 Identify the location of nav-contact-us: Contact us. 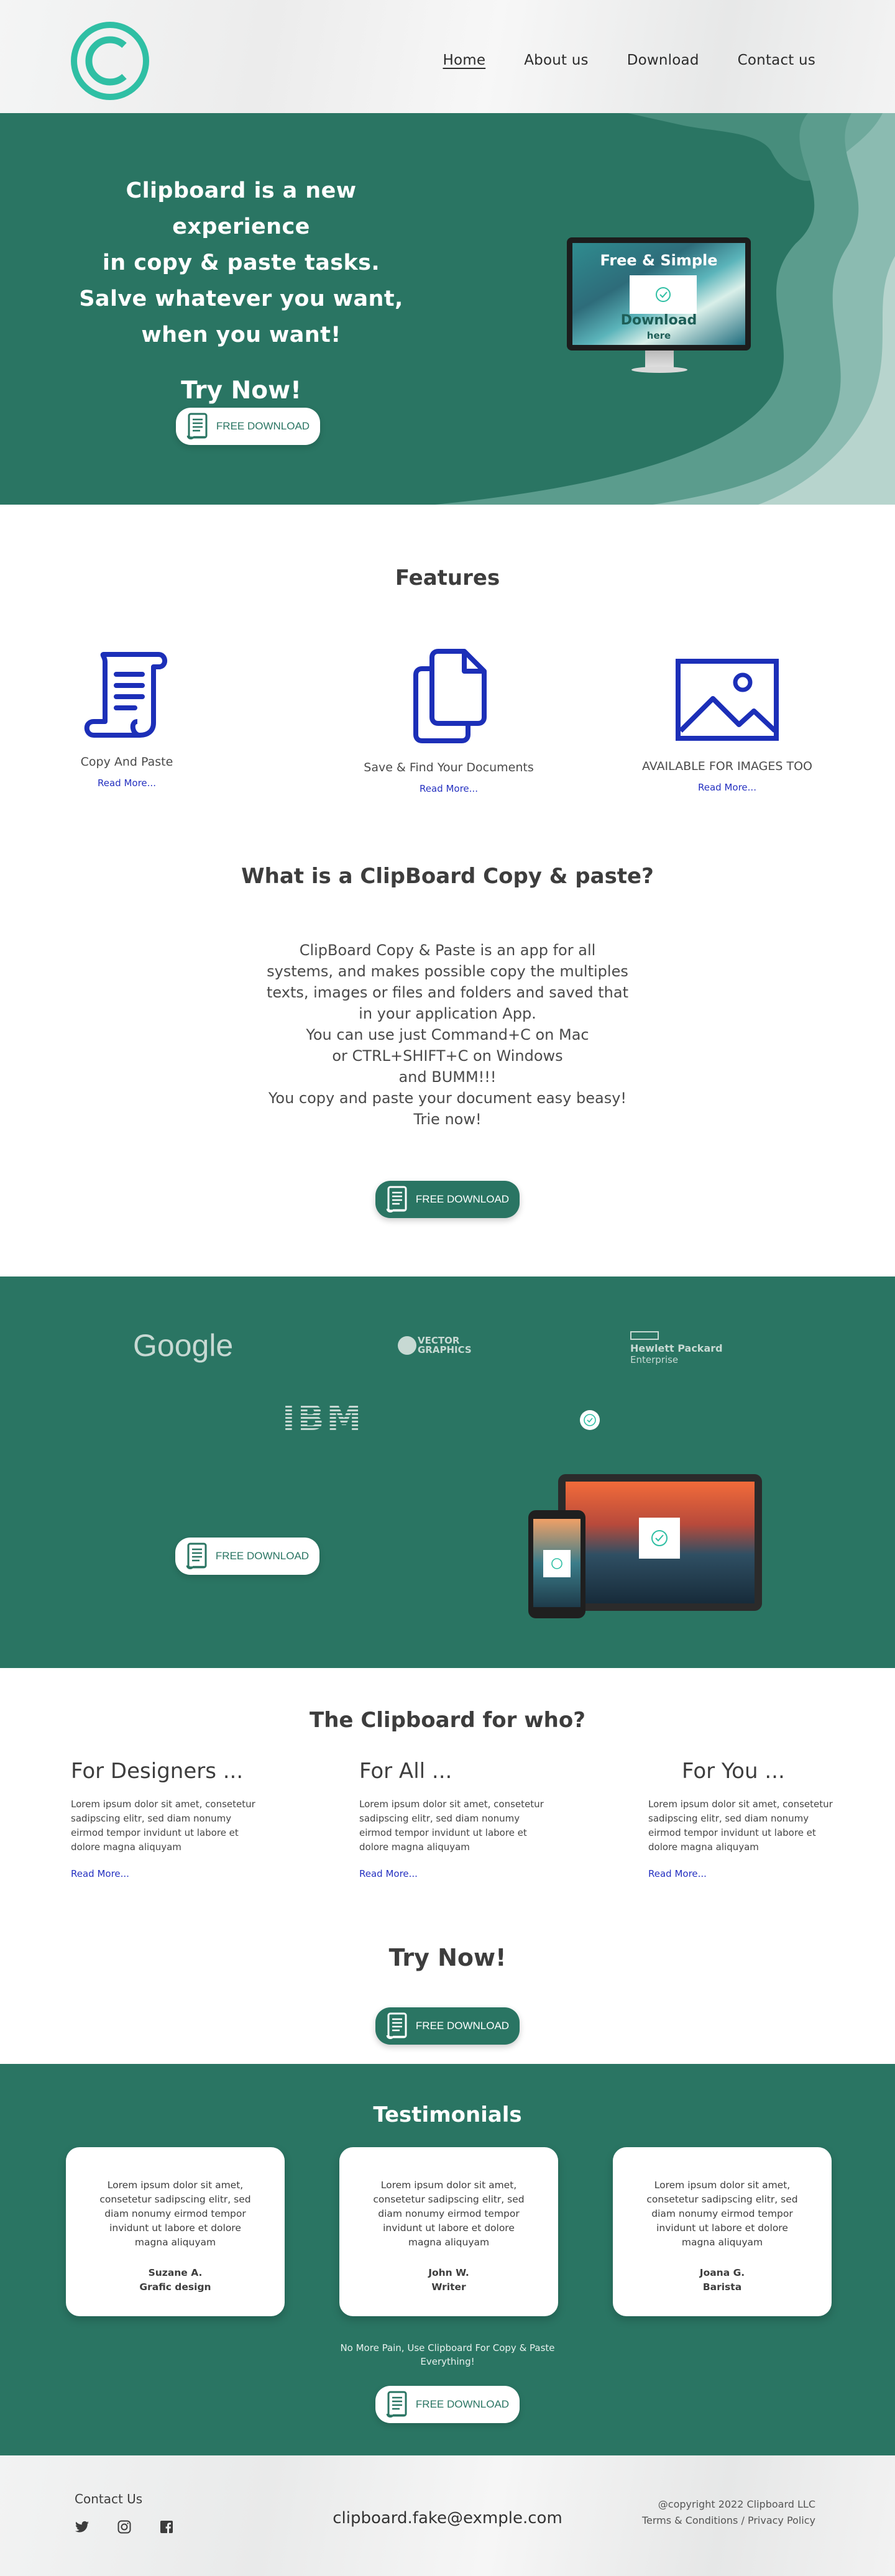
(776, 60).